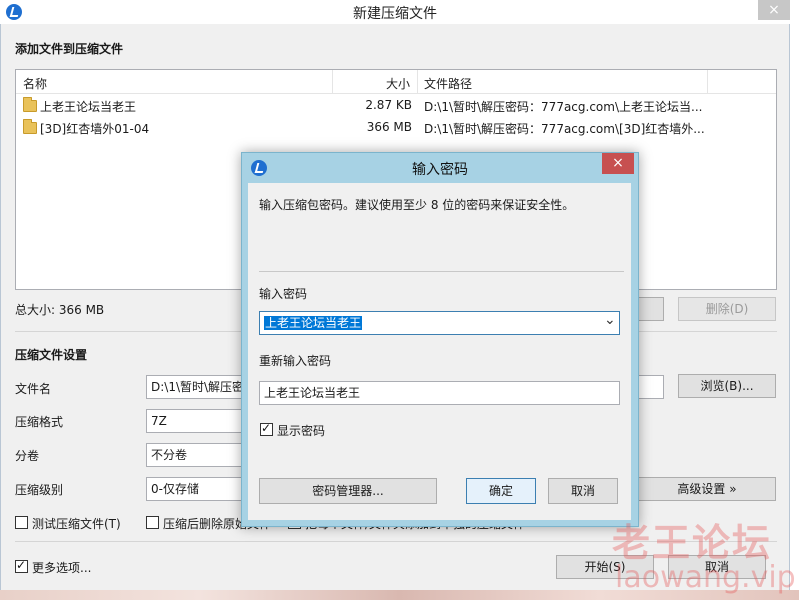 Image resolution: width=799 pixels, height=600 pixels. What do you see at coordinates (35, 83) in the screenshot?
I see `column-header-name: 名称` at bounding box center [35, 83].